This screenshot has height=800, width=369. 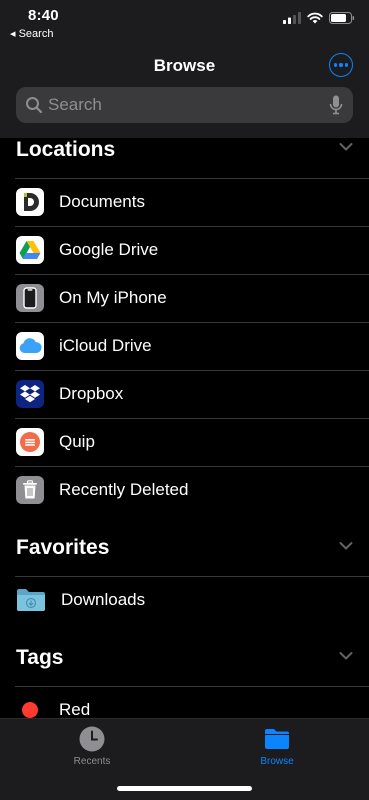 I want to click on favorites-title: Favorites, so click(x=63, y=547).